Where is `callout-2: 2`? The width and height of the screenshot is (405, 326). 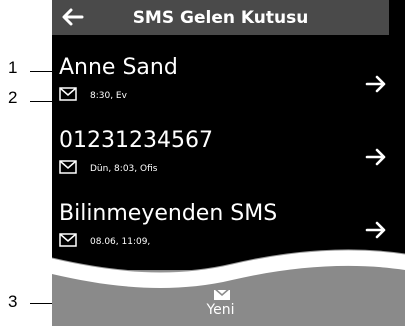
callout-2: 2 is located at coordinates (13, 97).